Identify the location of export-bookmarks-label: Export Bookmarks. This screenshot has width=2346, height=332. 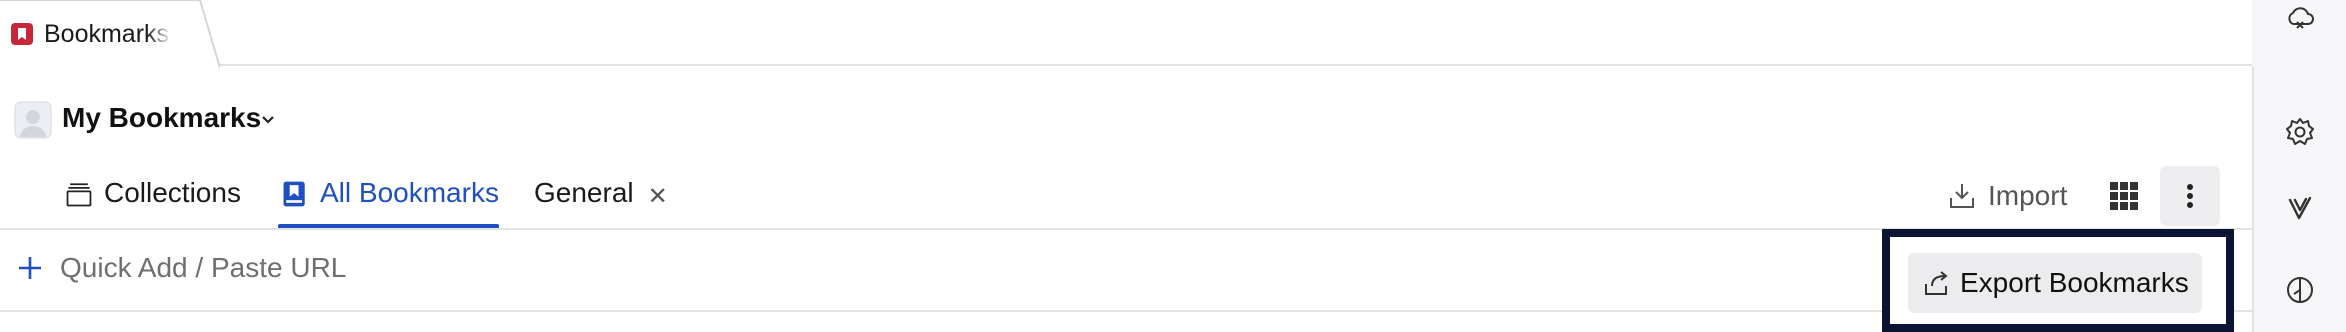
(2074, 282).